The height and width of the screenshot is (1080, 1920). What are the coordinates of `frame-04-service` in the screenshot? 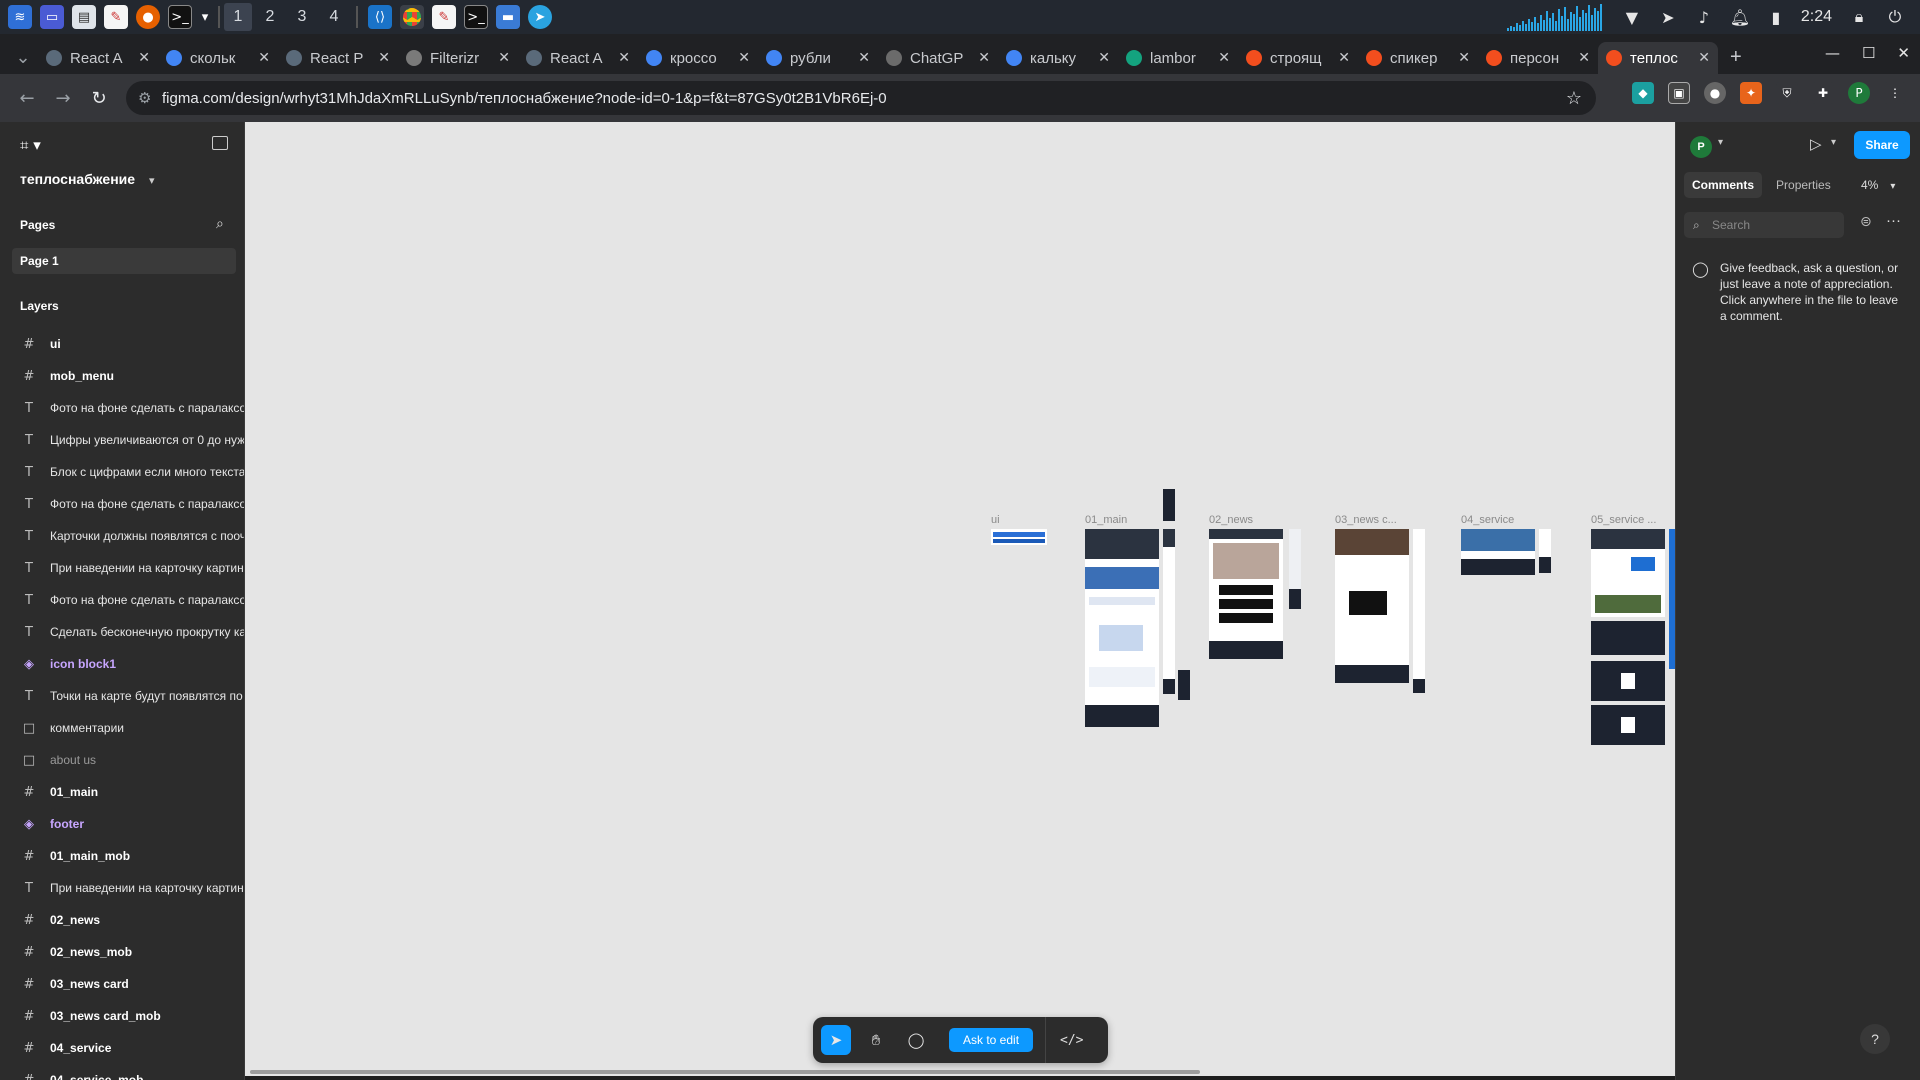 It's located at (1498, 552).